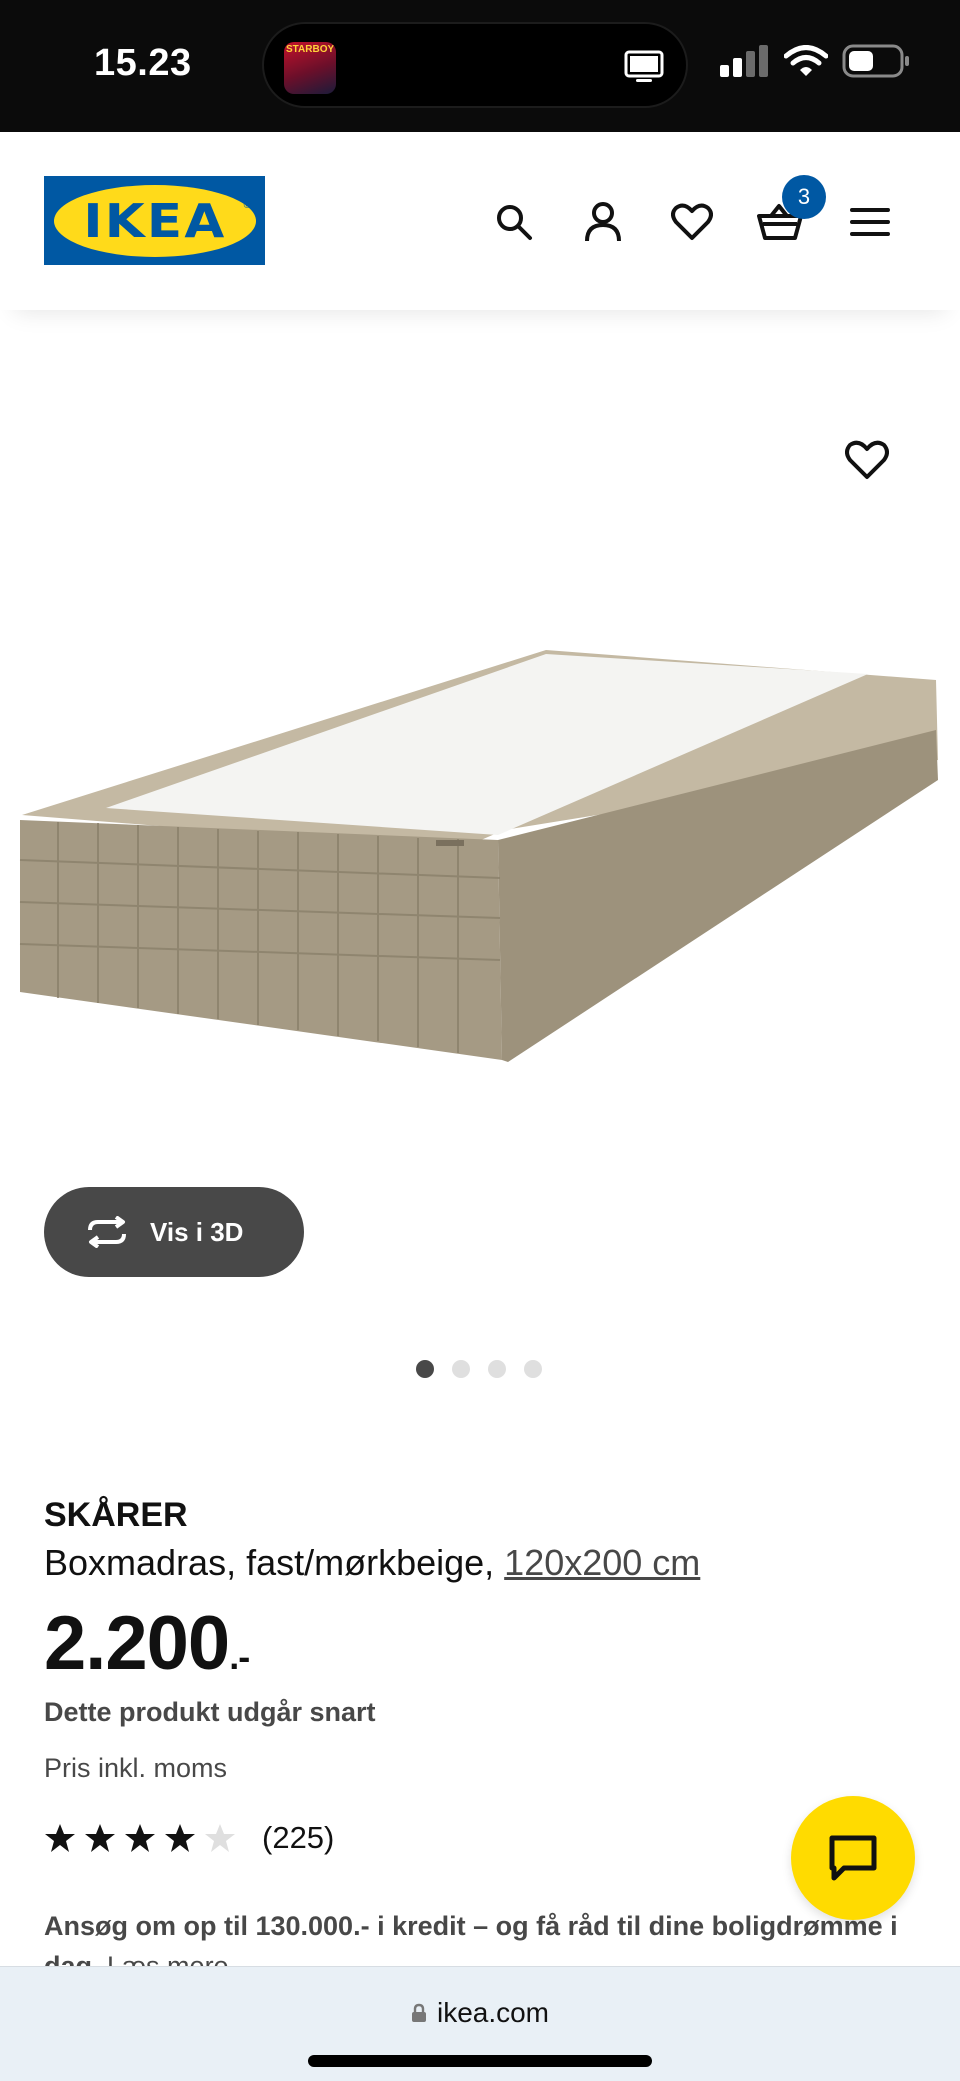  Describe the element at coordinates (239, 1656) in the screenshot. I see `price-suffix: .-` at that location.